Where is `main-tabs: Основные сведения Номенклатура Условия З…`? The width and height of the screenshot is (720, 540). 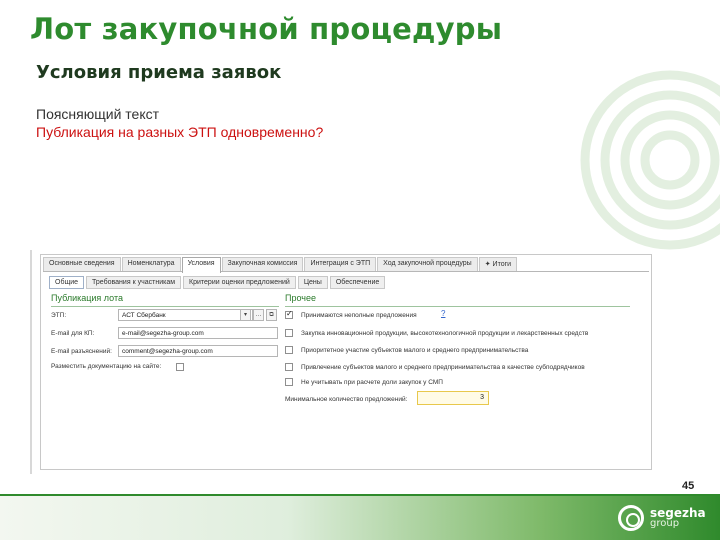 main-tabs: Основные сведения Номенклатура Условия З… is located at coordinates (346, 265).